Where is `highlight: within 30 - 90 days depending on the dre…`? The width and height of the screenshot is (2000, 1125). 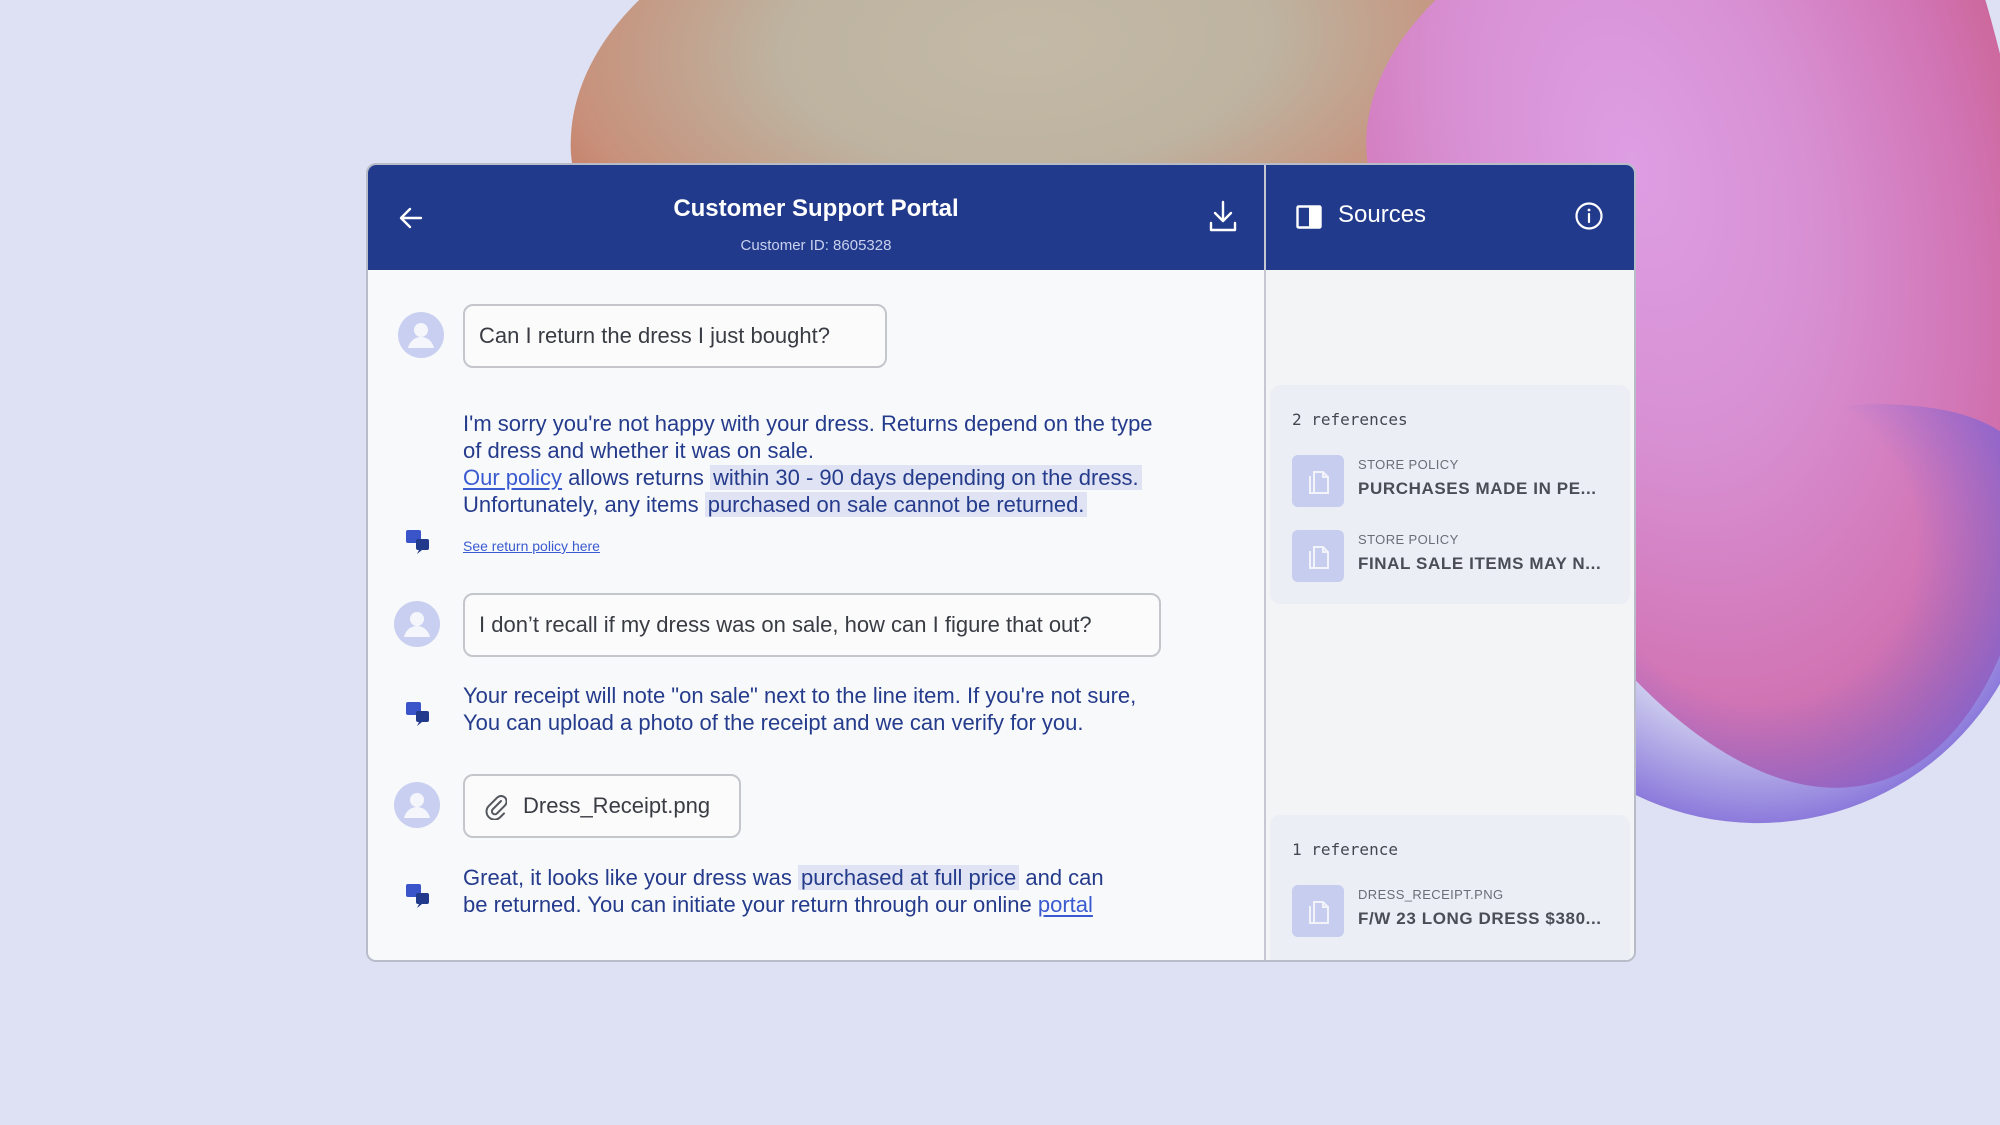 highlight: within 30 - 90 days depending on the dre… is located at coordinates (926, 477).